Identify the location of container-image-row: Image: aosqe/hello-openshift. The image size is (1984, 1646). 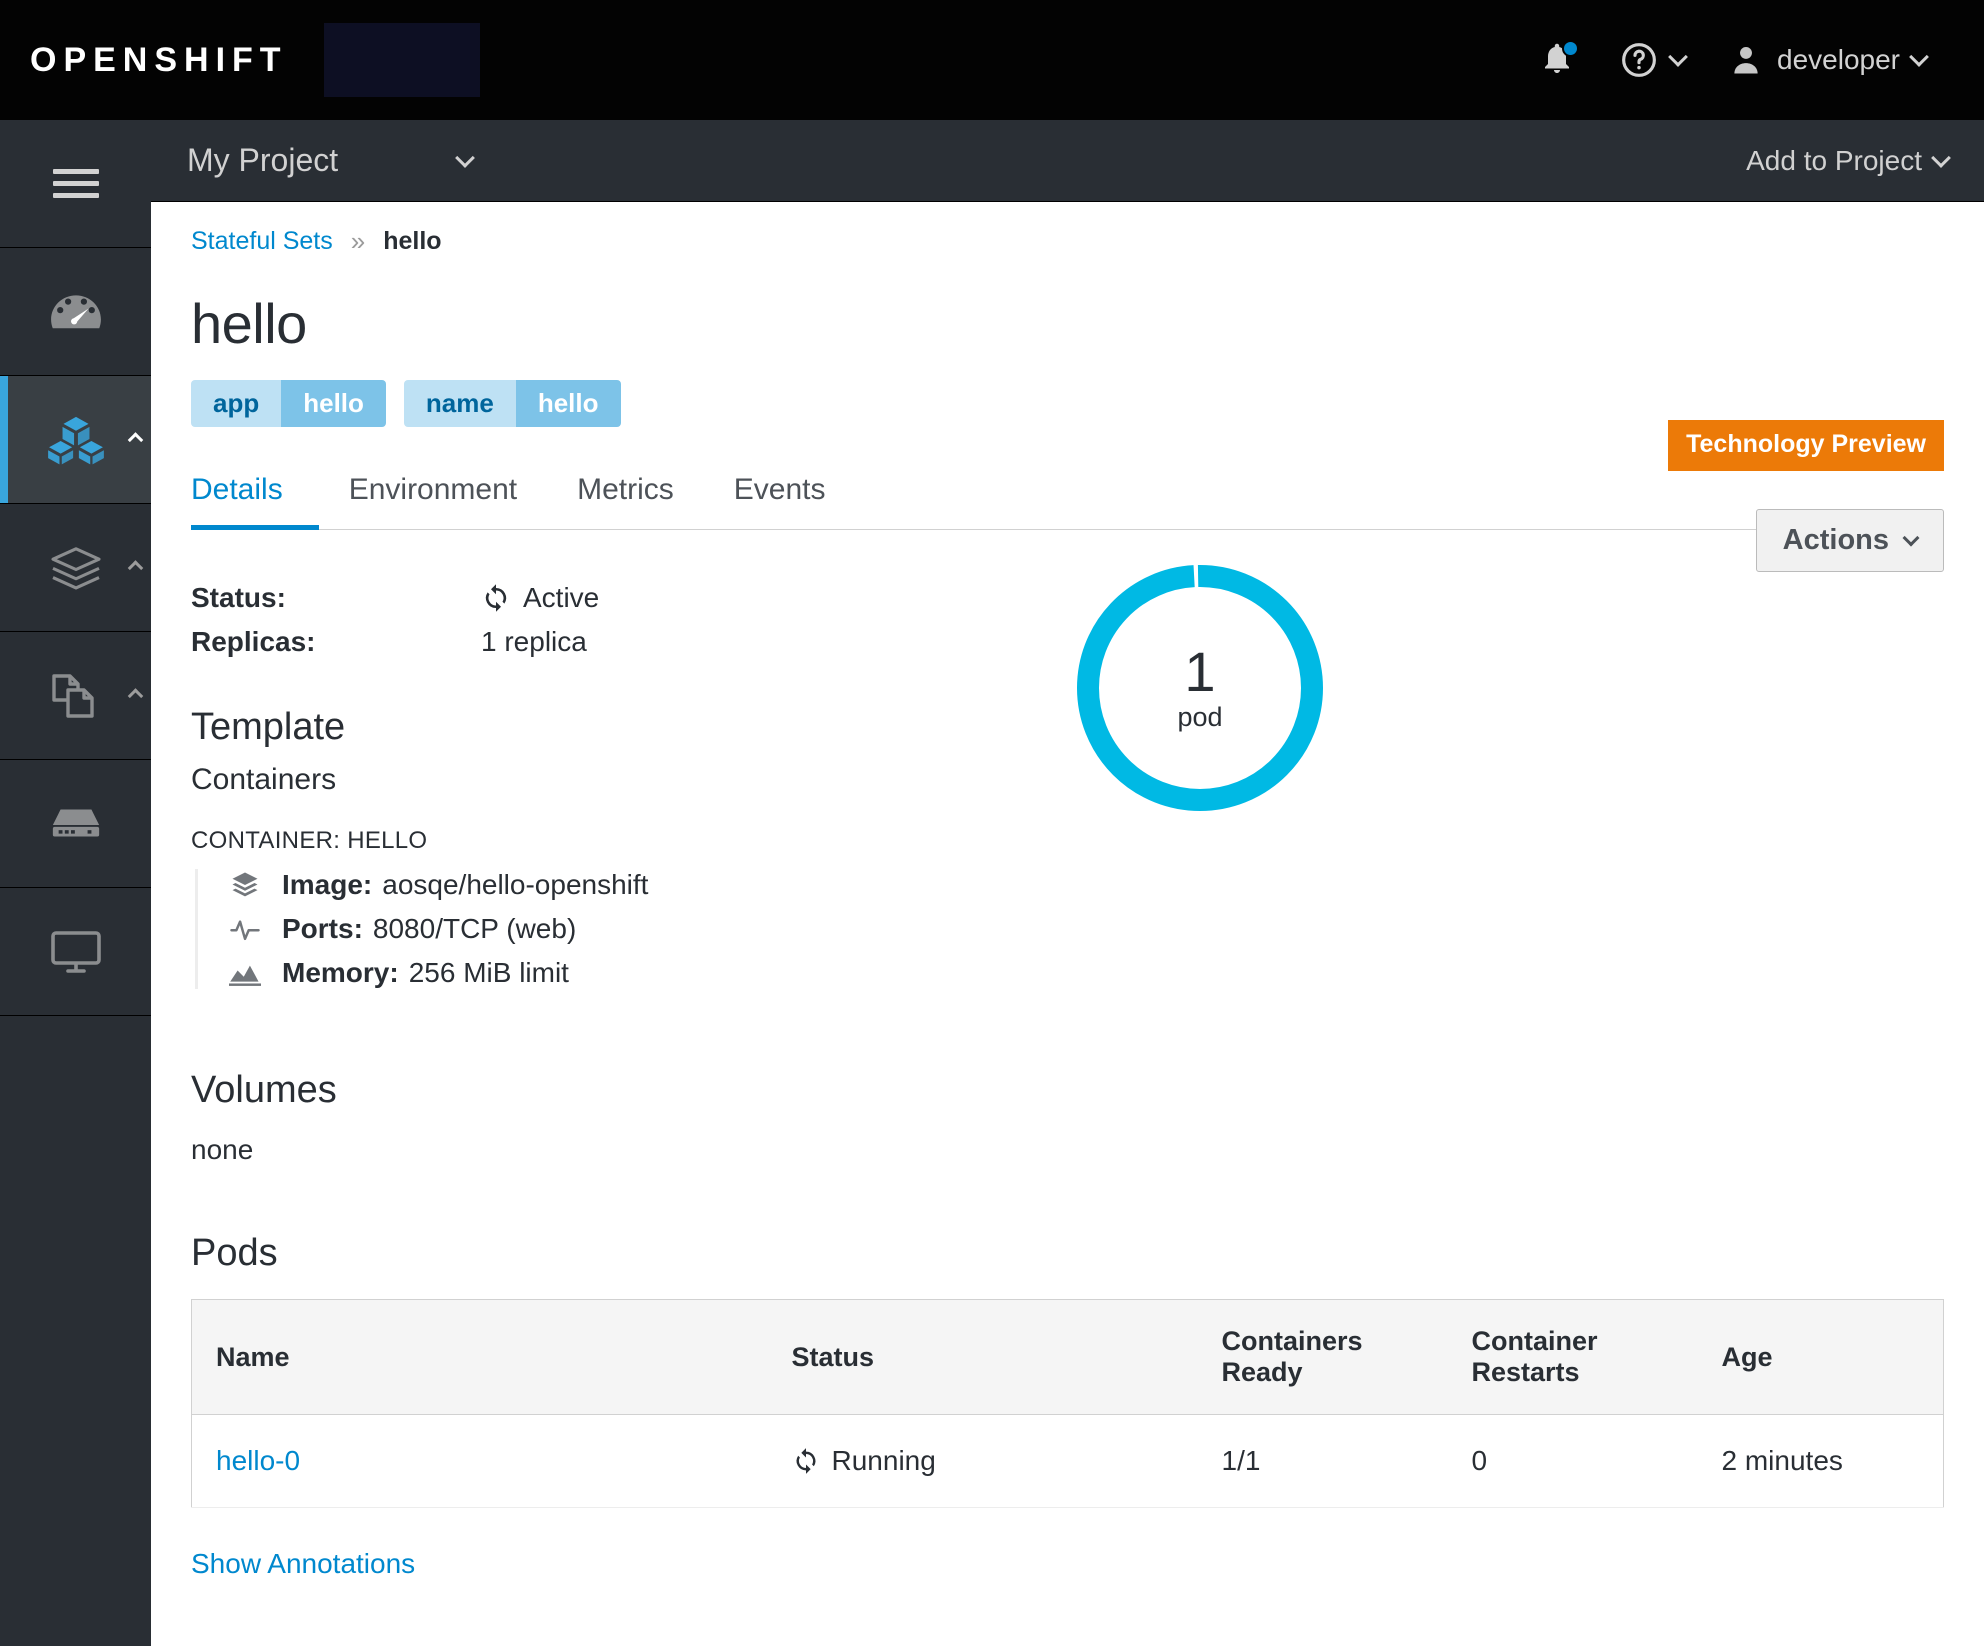
(1084, 885).